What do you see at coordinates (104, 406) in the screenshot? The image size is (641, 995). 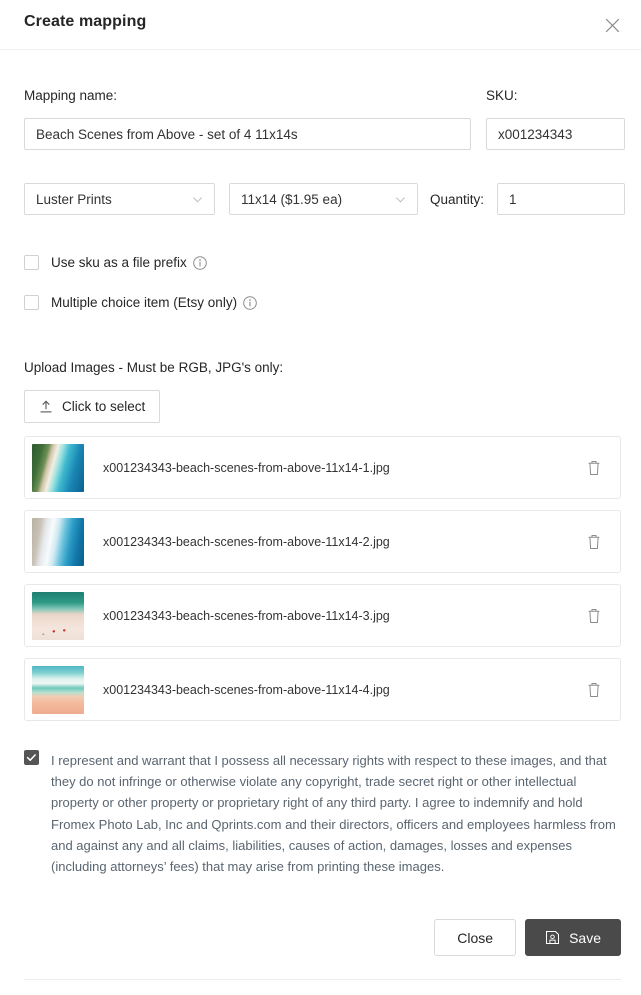 I see `click-to-select-label: Click to select` at bounding box center [104, 406].